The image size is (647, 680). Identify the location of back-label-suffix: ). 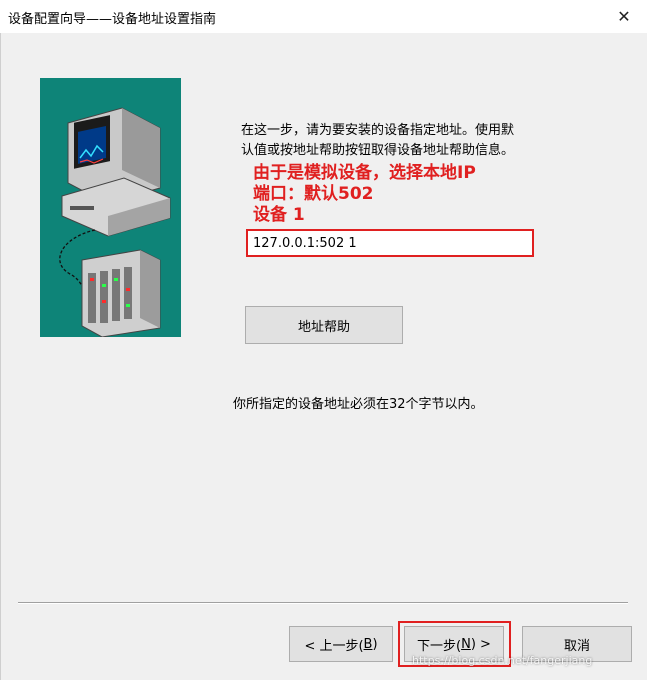
(375, 644).